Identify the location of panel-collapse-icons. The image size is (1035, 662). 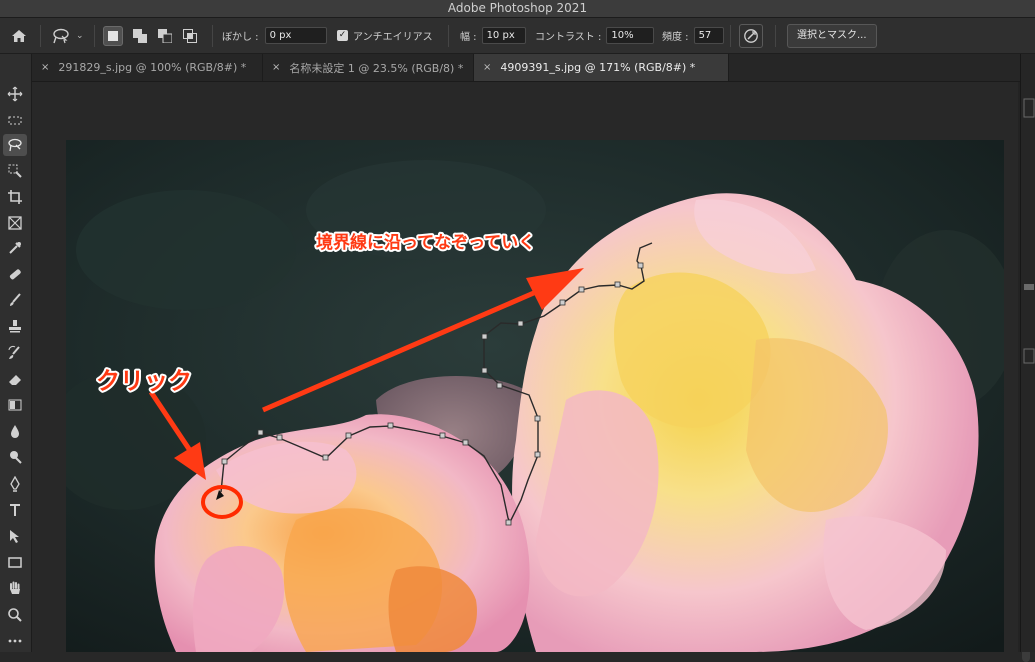
(1029, 231).